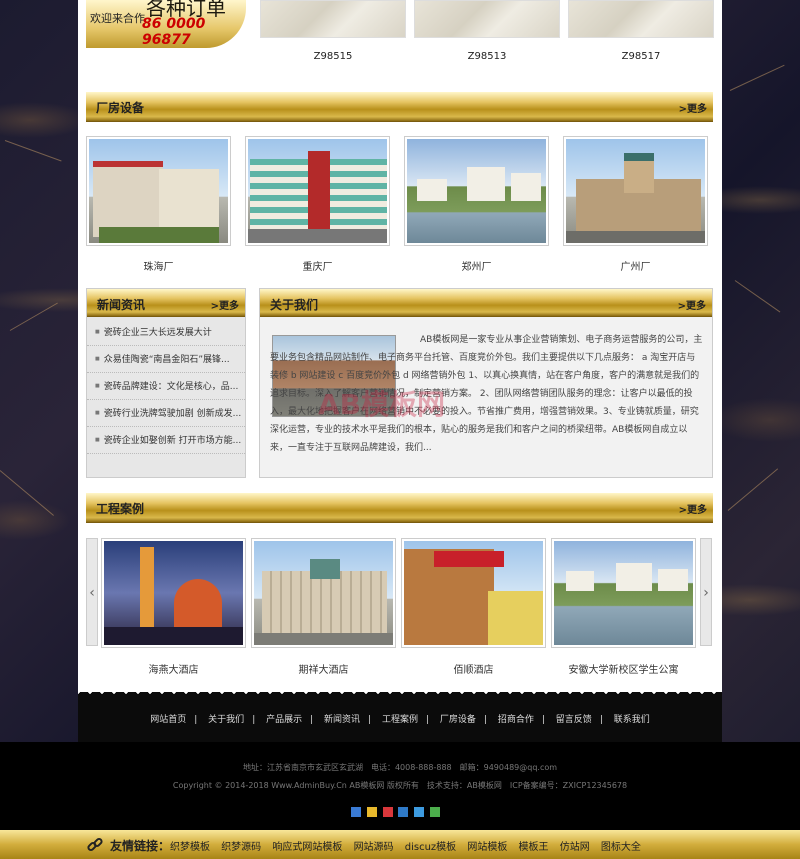  Describe the element at coordinates (226, 720) in the screenshot. I see `footer-nav-about: 关于我们` at that location.